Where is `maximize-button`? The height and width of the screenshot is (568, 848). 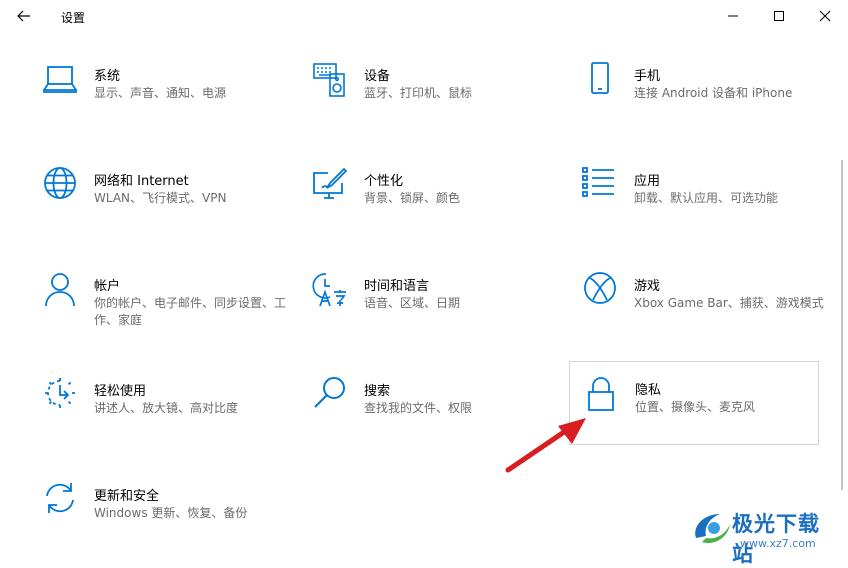 maximize-button is located at coordinates (779, 16).